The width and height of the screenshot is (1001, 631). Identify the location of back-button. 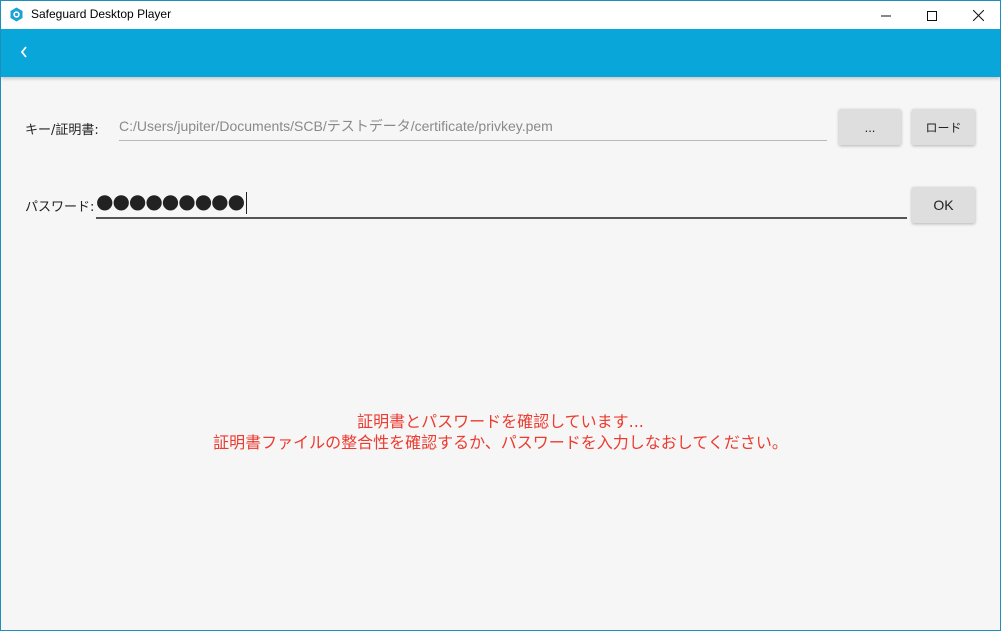
(24, 53).